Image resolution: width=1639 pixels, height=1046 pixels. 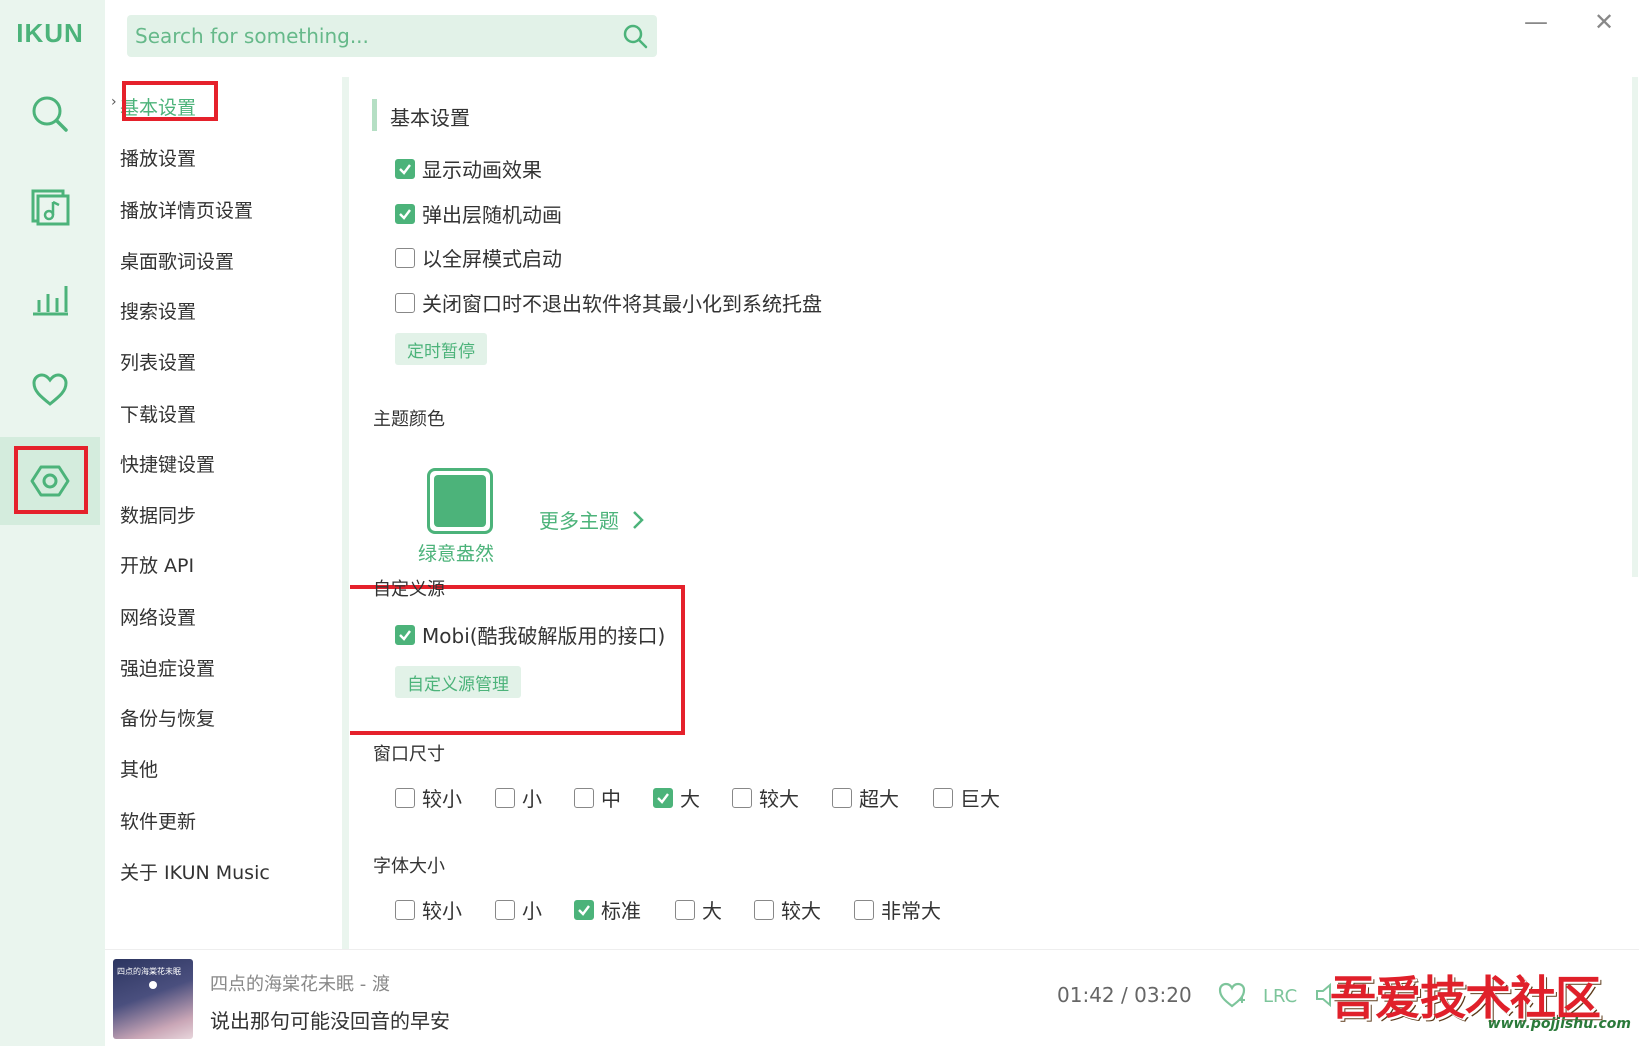 I want to click on nav-item-open-api: 开放 API, so click(x=157, y=564).